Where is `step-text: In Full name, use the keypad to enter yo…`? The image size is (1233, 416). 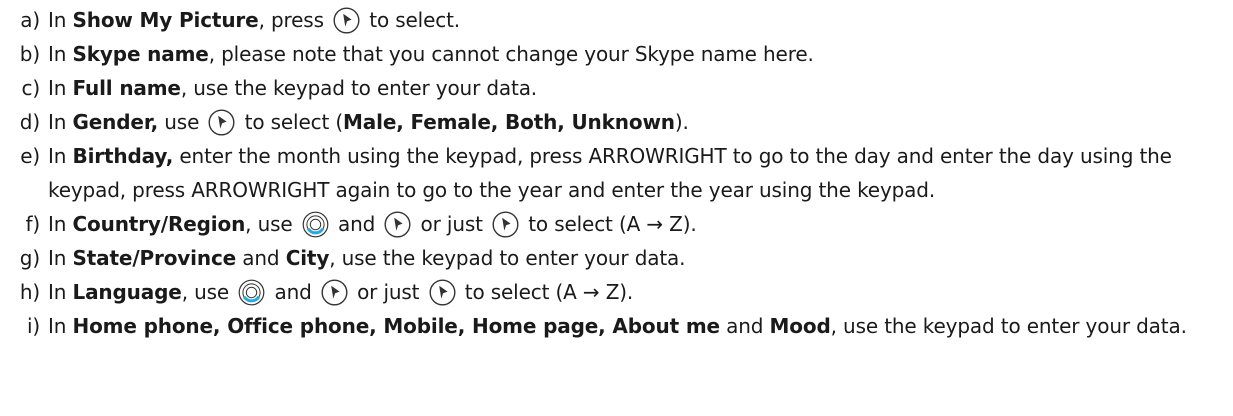
step-text: In Full name, use the keypad to enter yo… is located at coordinates (640, 88).